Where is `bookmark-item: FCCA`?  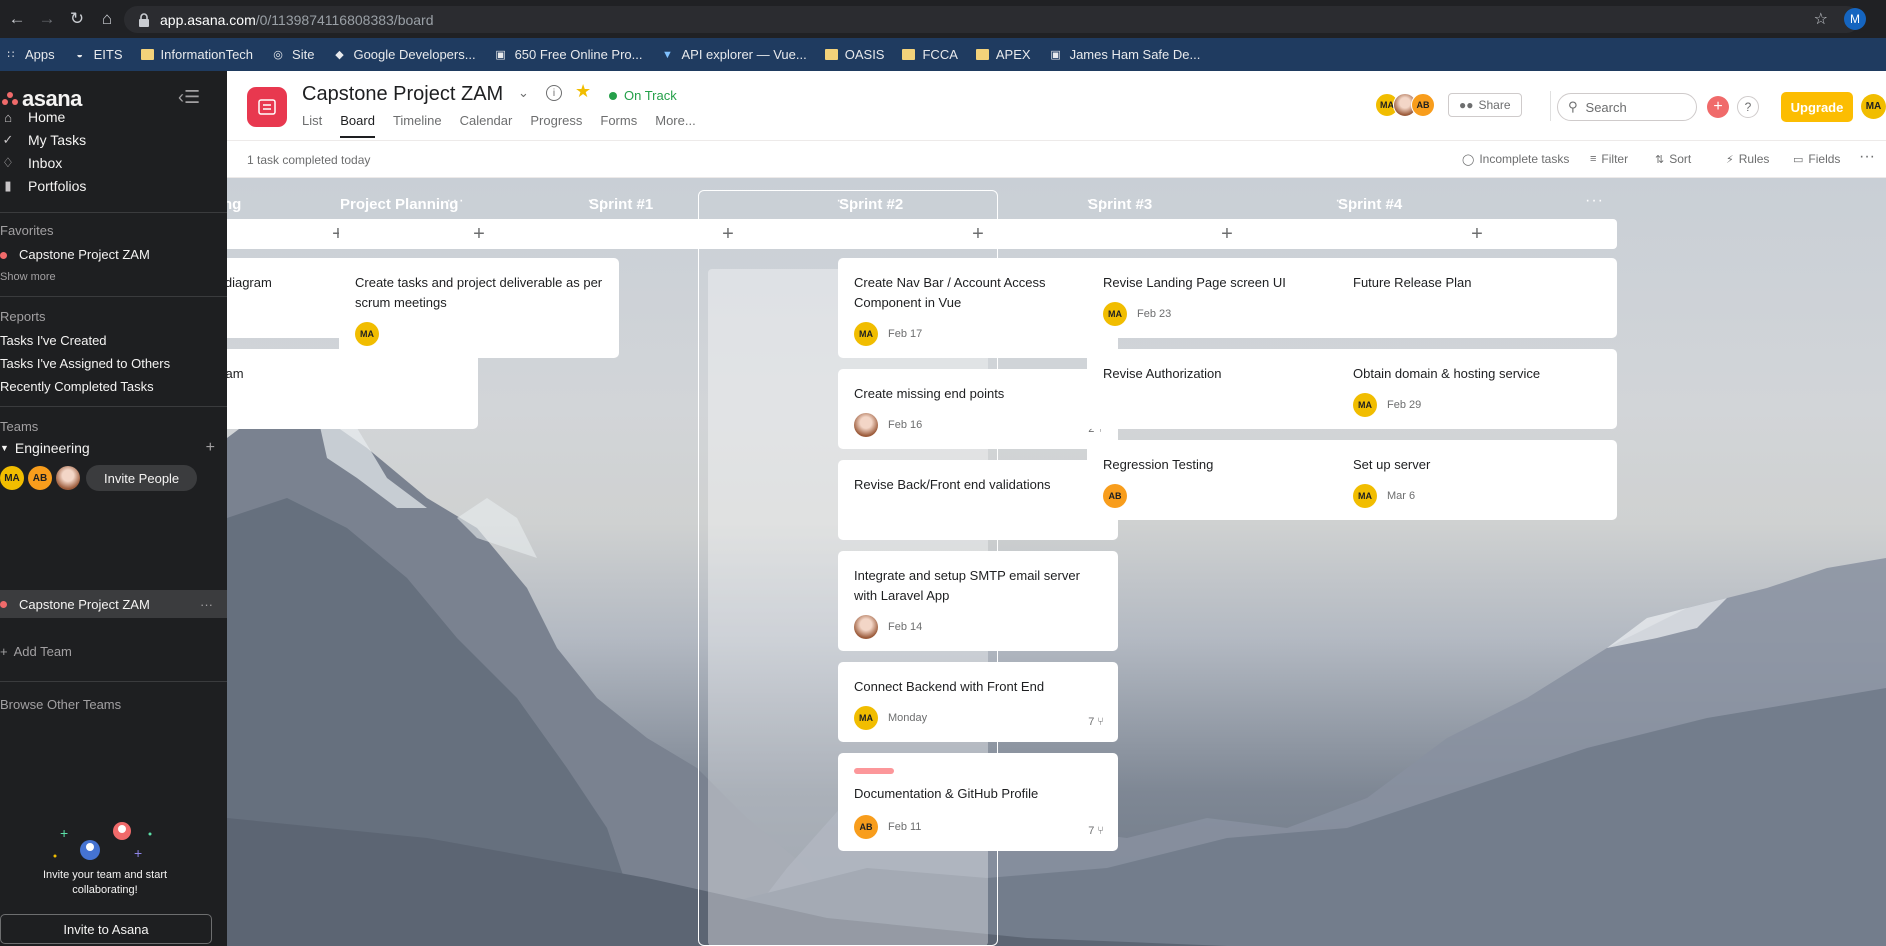 bookmark-item: FCCA is located at coordinates (930, 54).